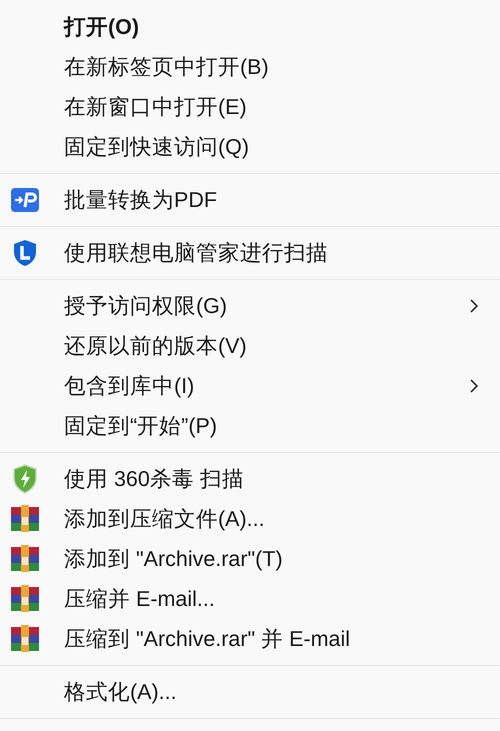 This screenshot has width=500, height=731. I want to click on menu-item: 使用 360杀毒 扫描, so click(250, 479).